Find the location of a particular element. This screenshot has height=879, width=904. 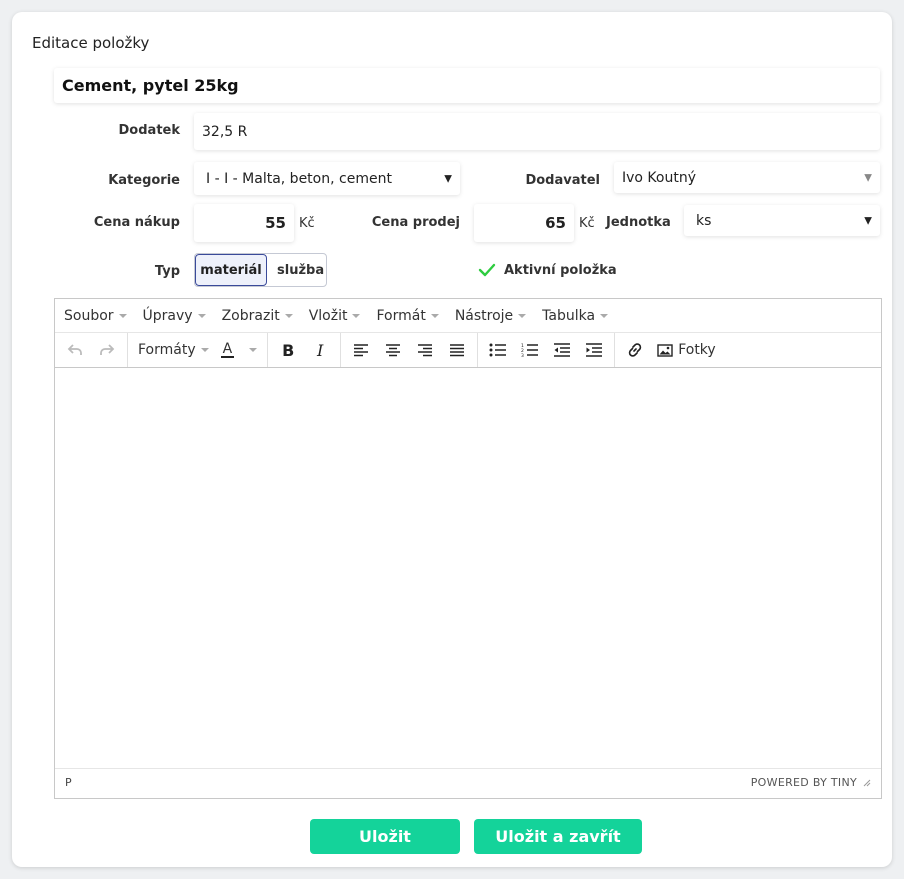

list-group: 123 is located at coordinates (547, 350).